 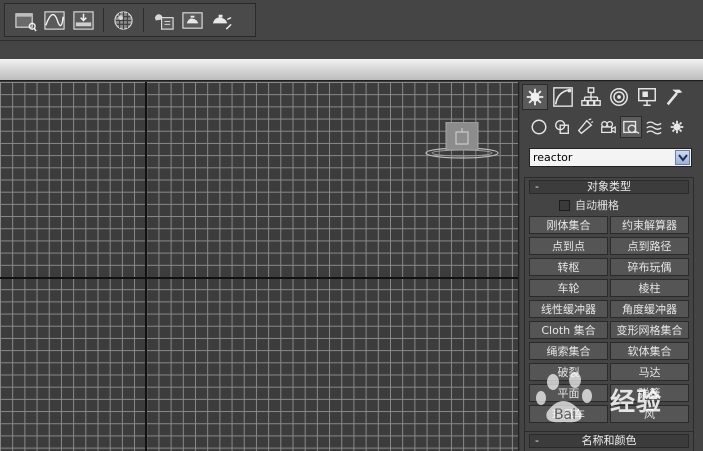 I want to click on tab-shapes, so click(x=562, y=127).